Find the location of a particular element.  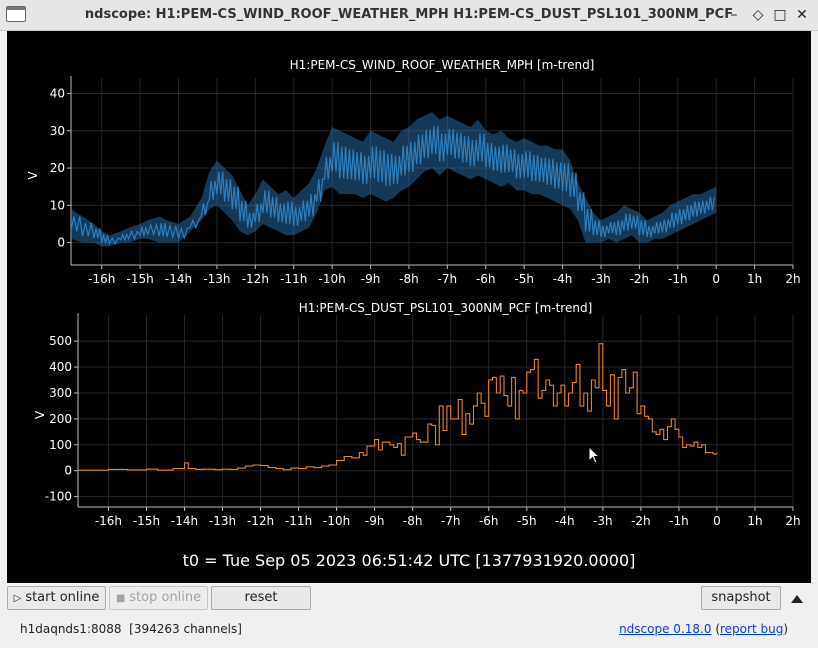

keep-above-icon: ◇ is located at coordinates (758, 15).